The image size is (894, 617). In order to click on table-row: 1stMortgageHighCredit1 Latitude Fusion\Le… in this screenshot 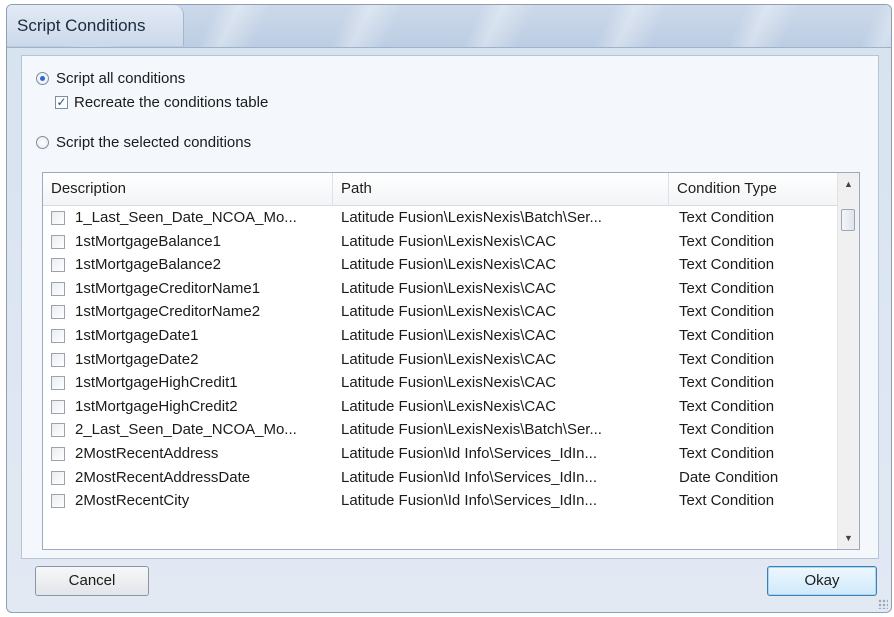, I will do `click(441, 384)`.